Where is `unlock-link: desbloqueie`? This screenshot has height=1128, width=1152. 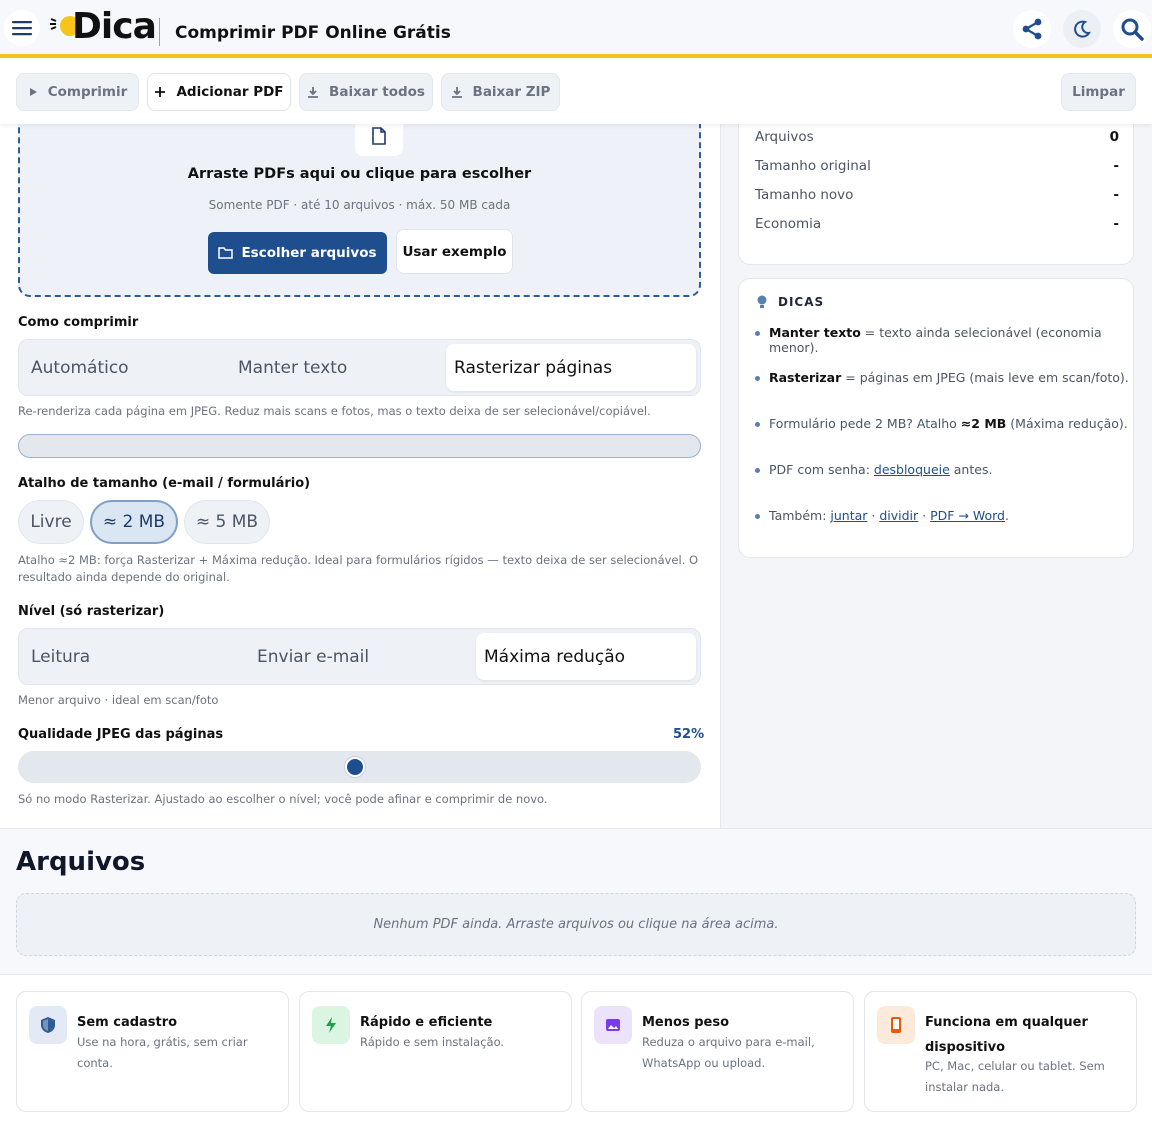
unlock-link: desbloqueie is located at coordinates (912, 469).